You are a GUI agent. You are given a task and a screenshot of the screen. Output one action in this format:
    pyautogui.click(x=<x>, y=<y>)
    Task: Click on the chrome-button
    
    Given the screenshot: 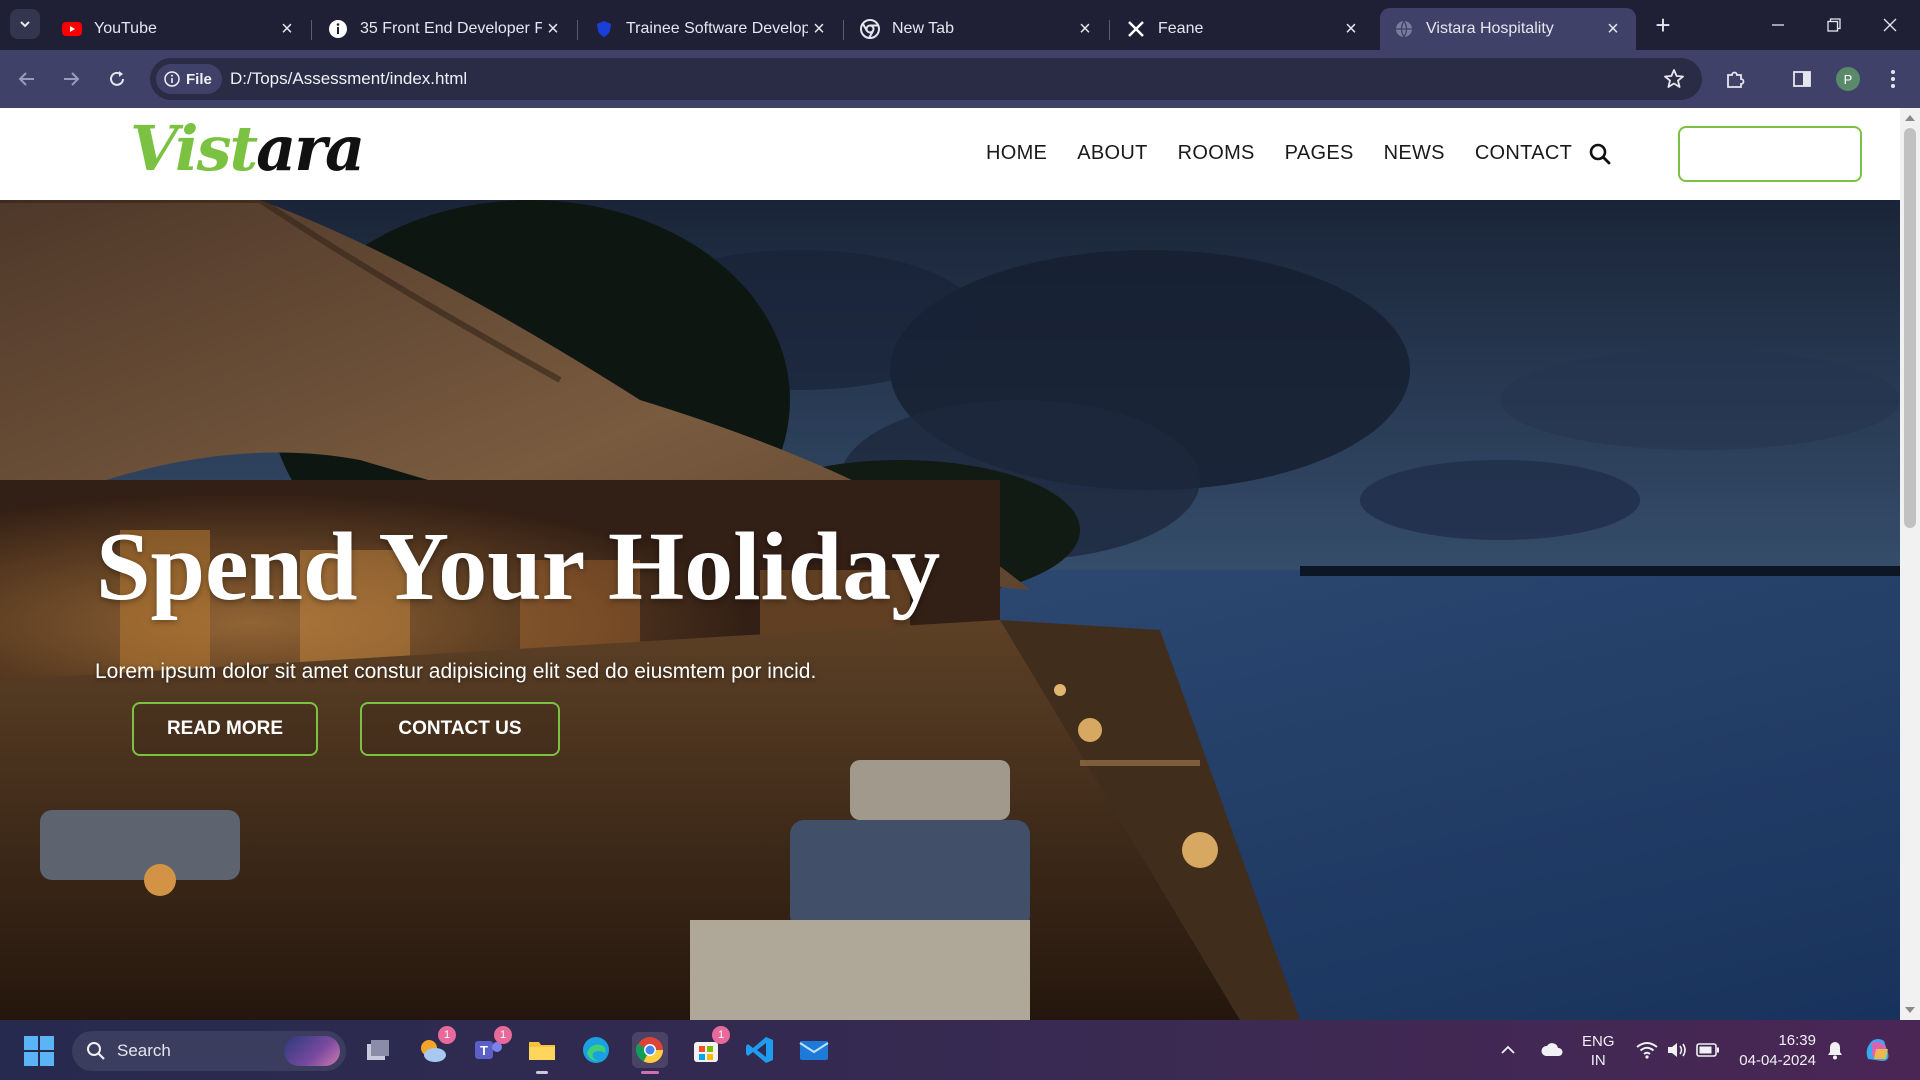 What is the action you would take?
    pyautogui.click(x=650, y=1053)
    